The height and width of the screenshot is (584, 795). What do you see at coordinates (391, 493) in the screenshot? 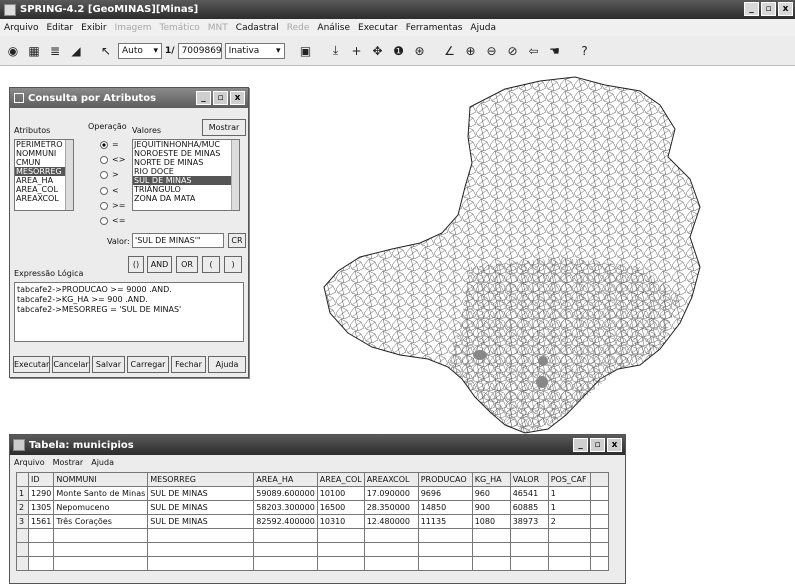
I see `table-cell: 17.090000` at bounding box center [391, 493].